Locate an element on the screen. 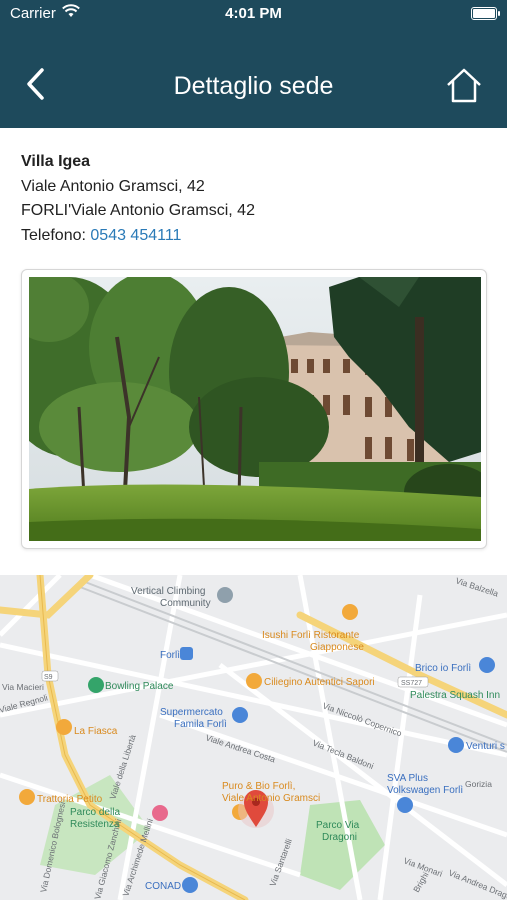 The height and width of the screenshot is (900, 507). map-label-via-balzella: Via Balzella is located at coordinates (476, 586).